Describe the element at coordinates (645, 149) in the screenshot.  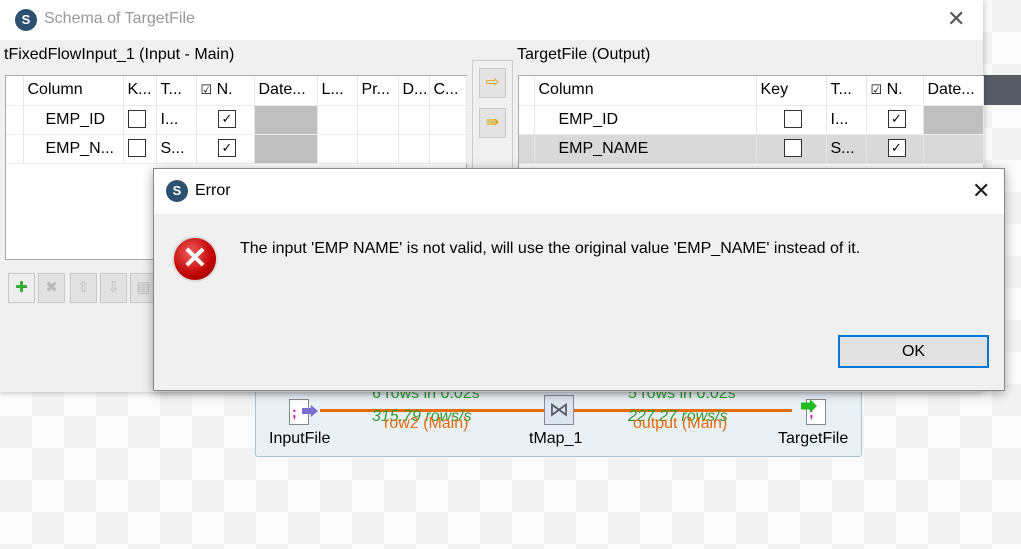
I see `column-name: EMP_NAME` at that location.